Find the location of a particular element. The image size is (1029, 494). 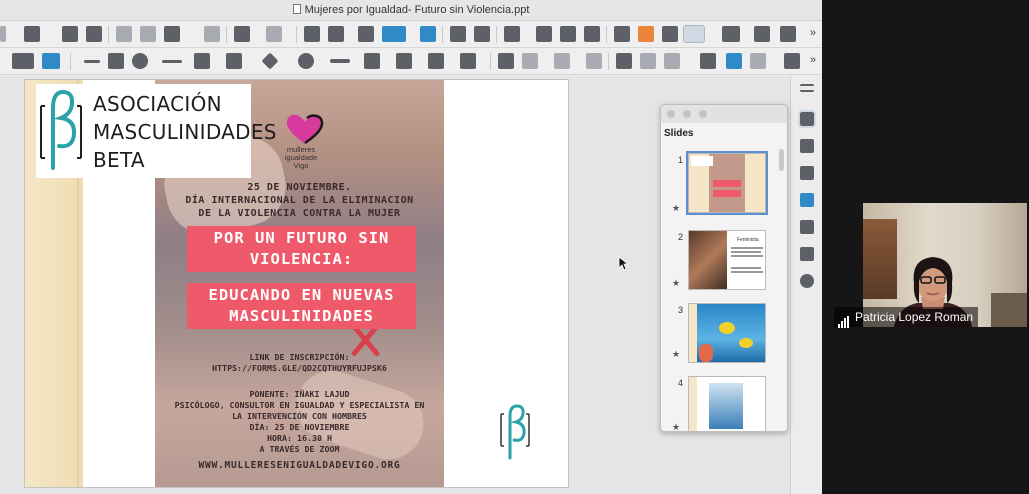

slides-panel: Slides 1 ★ 2 ★ Feminista 3 ★ 4 ★ is located at coordinates (724, 268).